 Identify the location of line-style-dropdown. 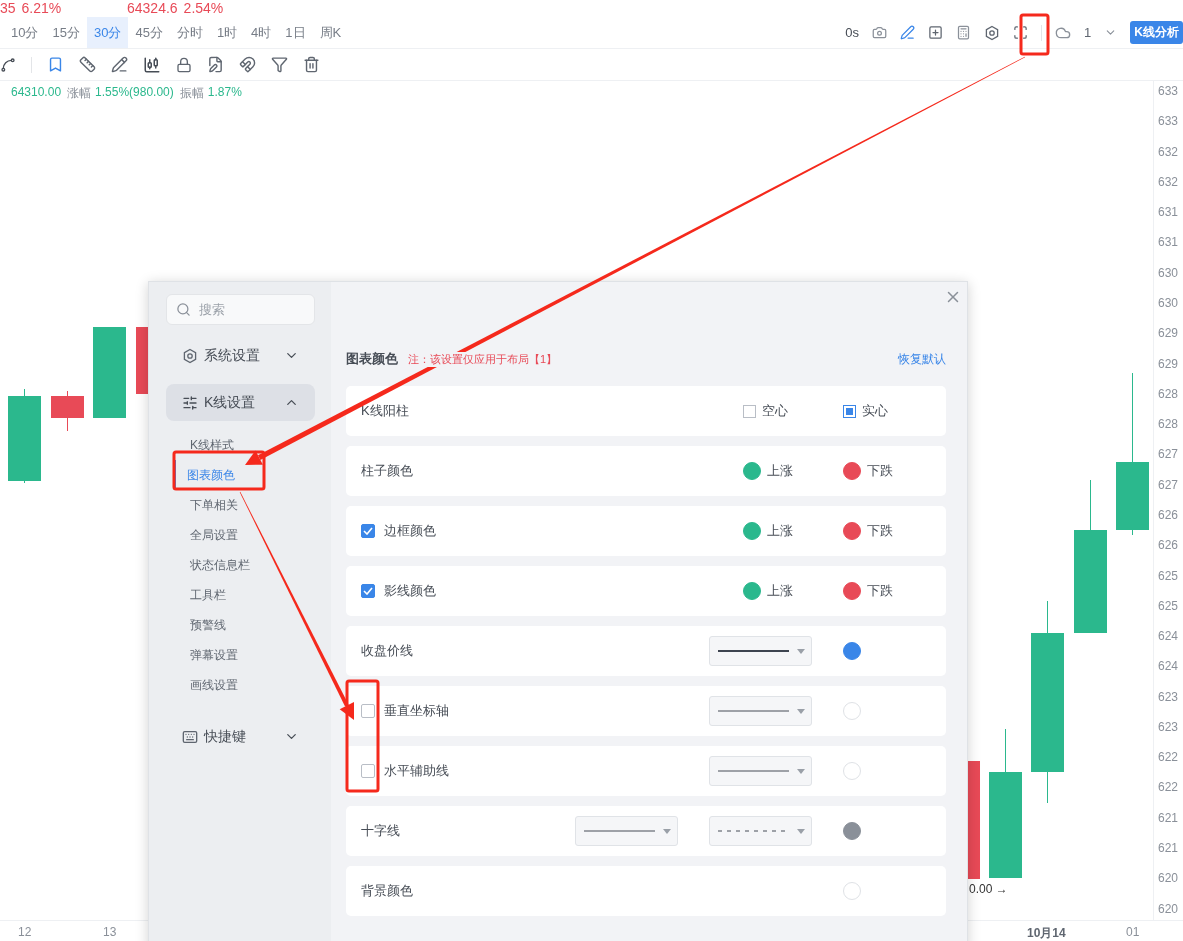
(760, 651).